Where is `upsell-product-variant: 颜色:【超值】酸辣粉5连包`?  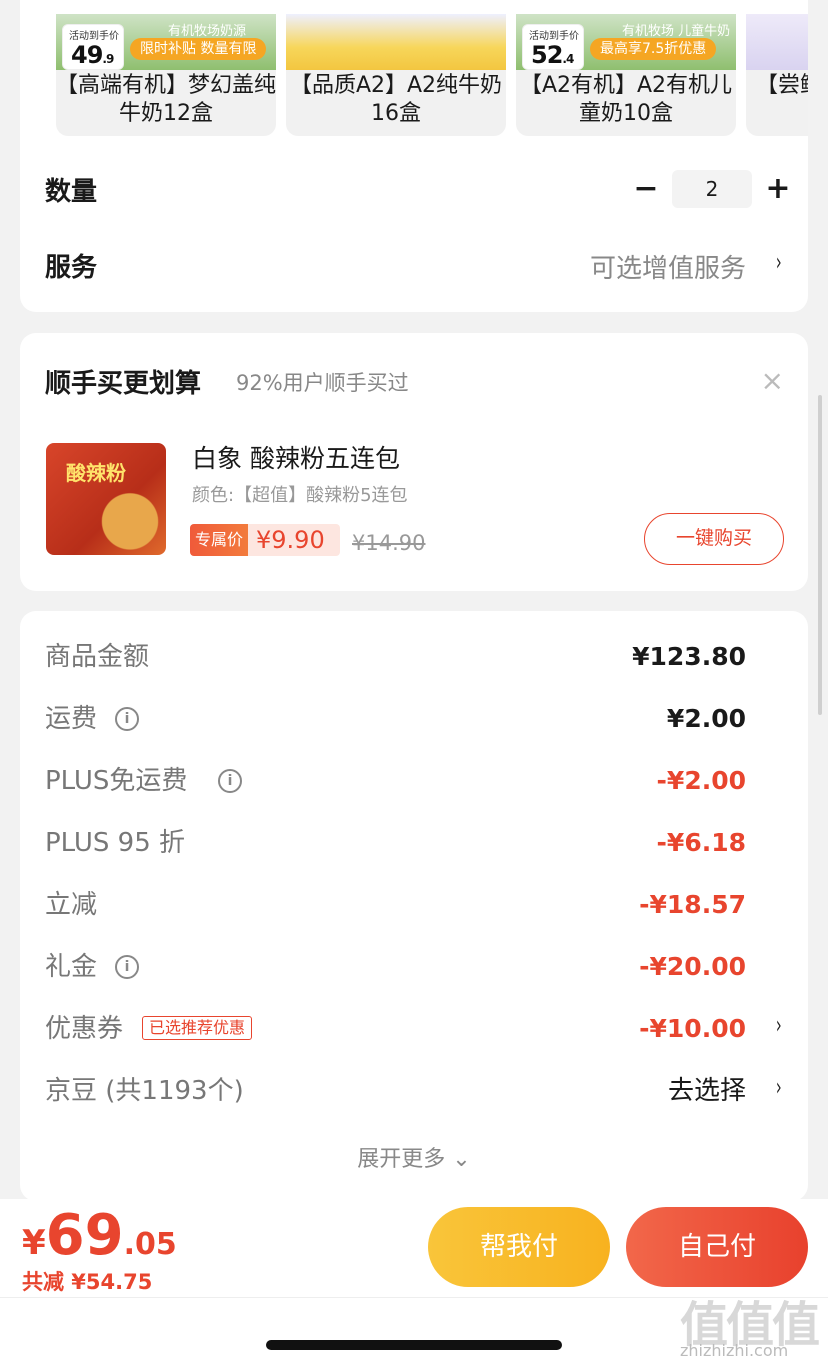 upsell-product-variant: 颜色:【超值】酸辣粉5连包 is located at coordinates (300, 495).